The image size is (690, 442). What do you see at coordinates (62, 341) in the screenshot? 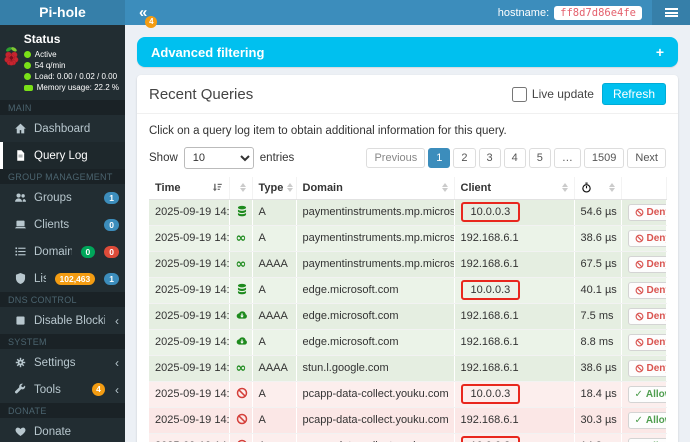
I see `sidebar-section-header: SYSTEM` at bounding box center [62, 341].